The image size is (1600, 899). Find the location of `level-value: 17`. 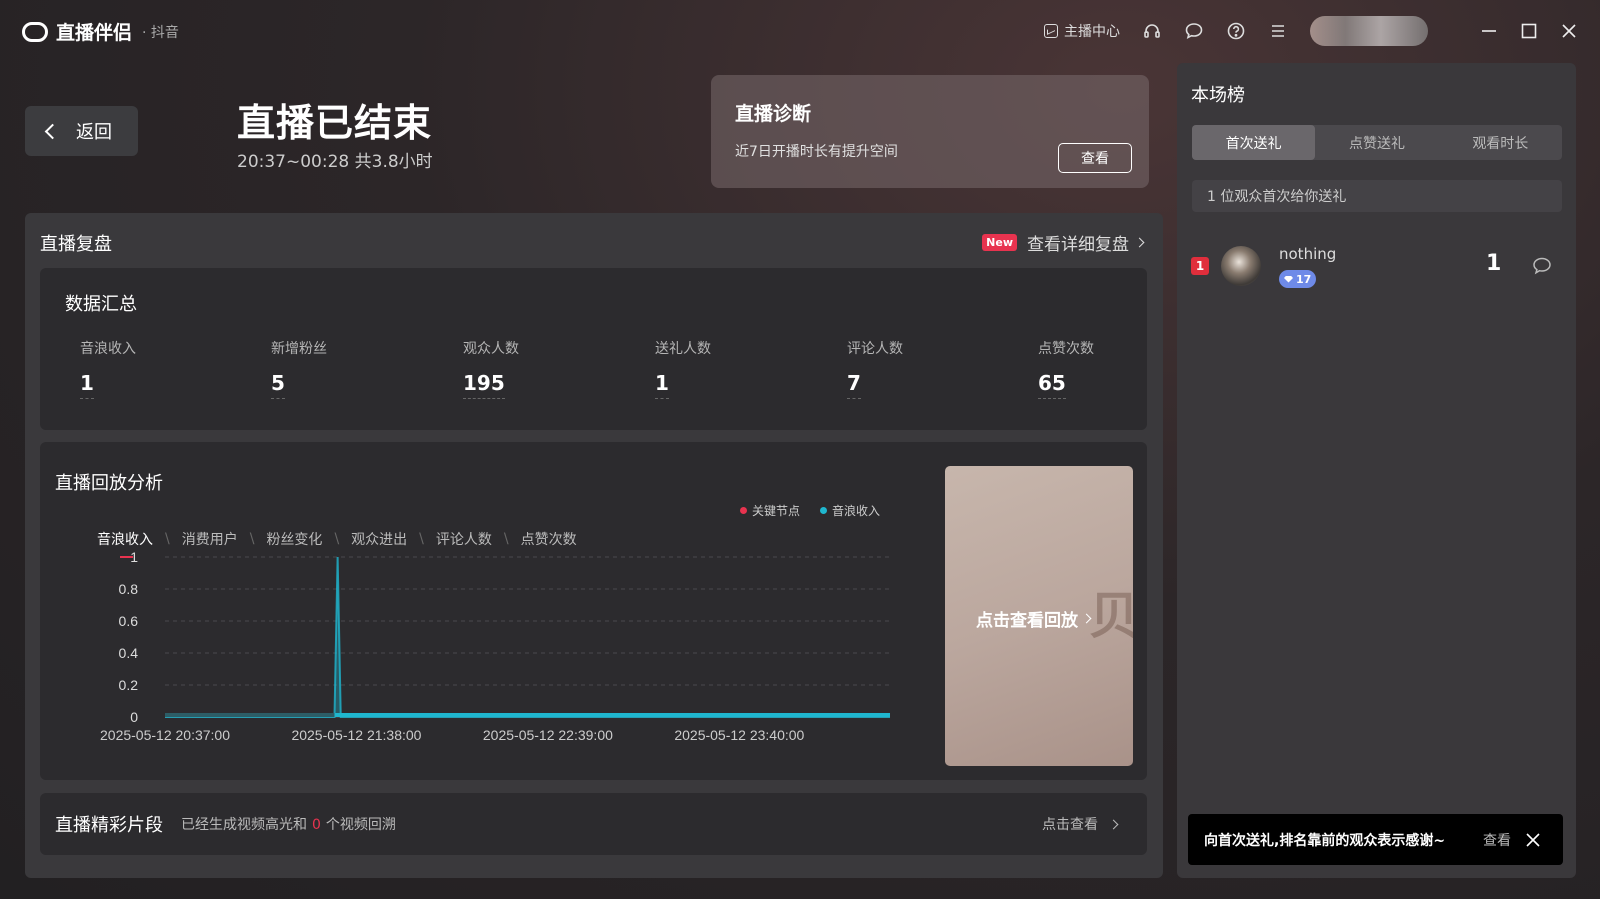

level-value: 17 is located at coordinates (1304, 279).